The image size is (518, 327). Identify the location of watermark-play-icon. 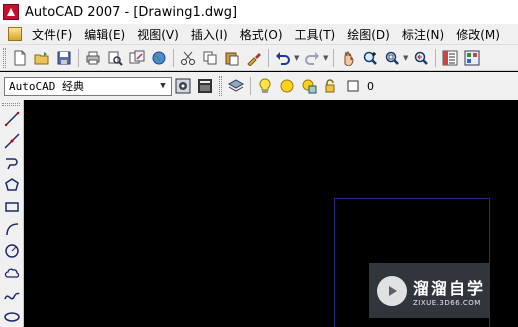
(392, 290).